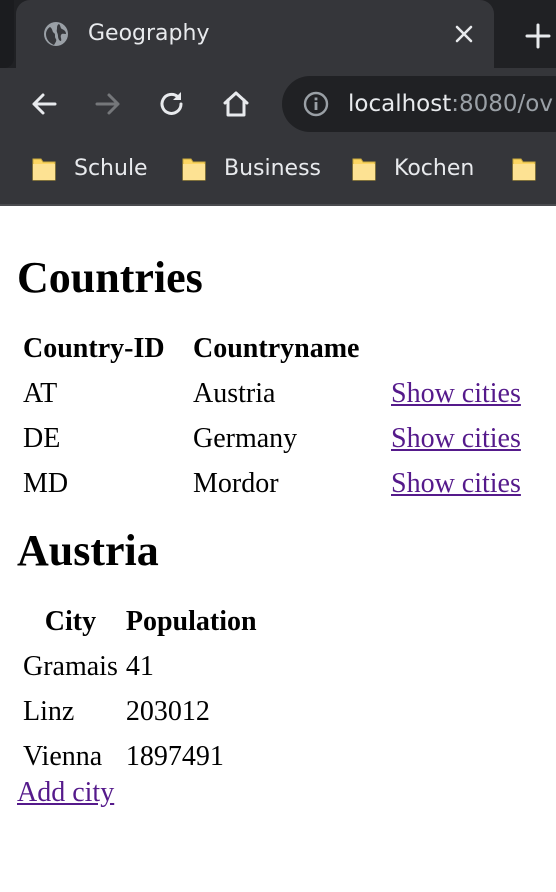 This screenshot has width=556, height=892. Describe the element at coordinates (174, 756) in the screenshot. I see `population-cell: 1897491` at that location.